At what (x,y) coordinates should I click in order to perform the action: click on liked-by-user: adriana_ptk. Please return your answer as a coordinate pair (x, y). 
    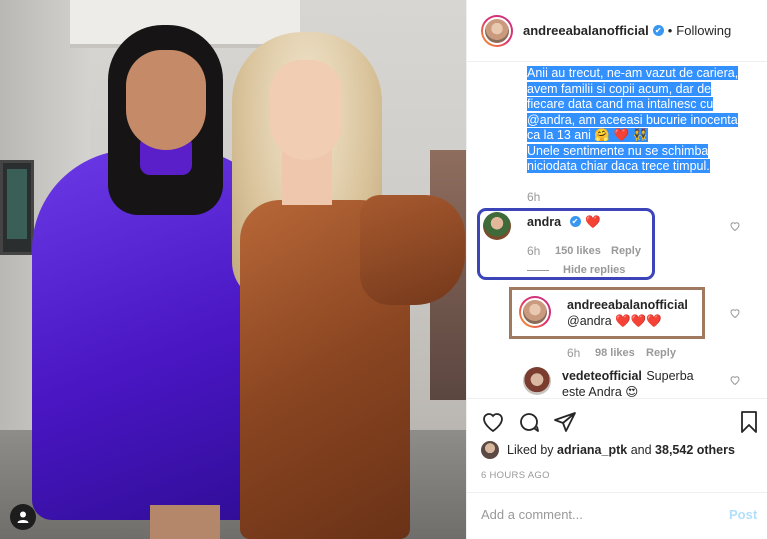
    Looking at the image, I should click on (592, 450).